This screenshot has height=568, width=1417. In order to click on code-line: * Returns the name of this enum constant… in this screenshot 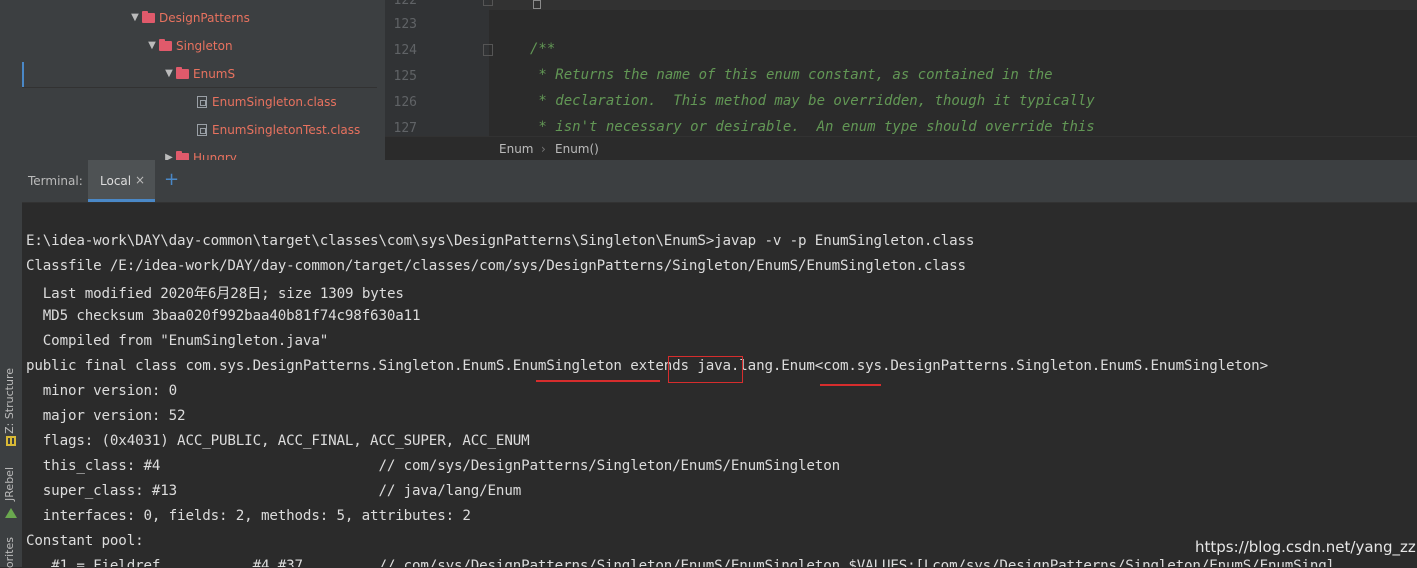, I will do `click(791, 75)`.